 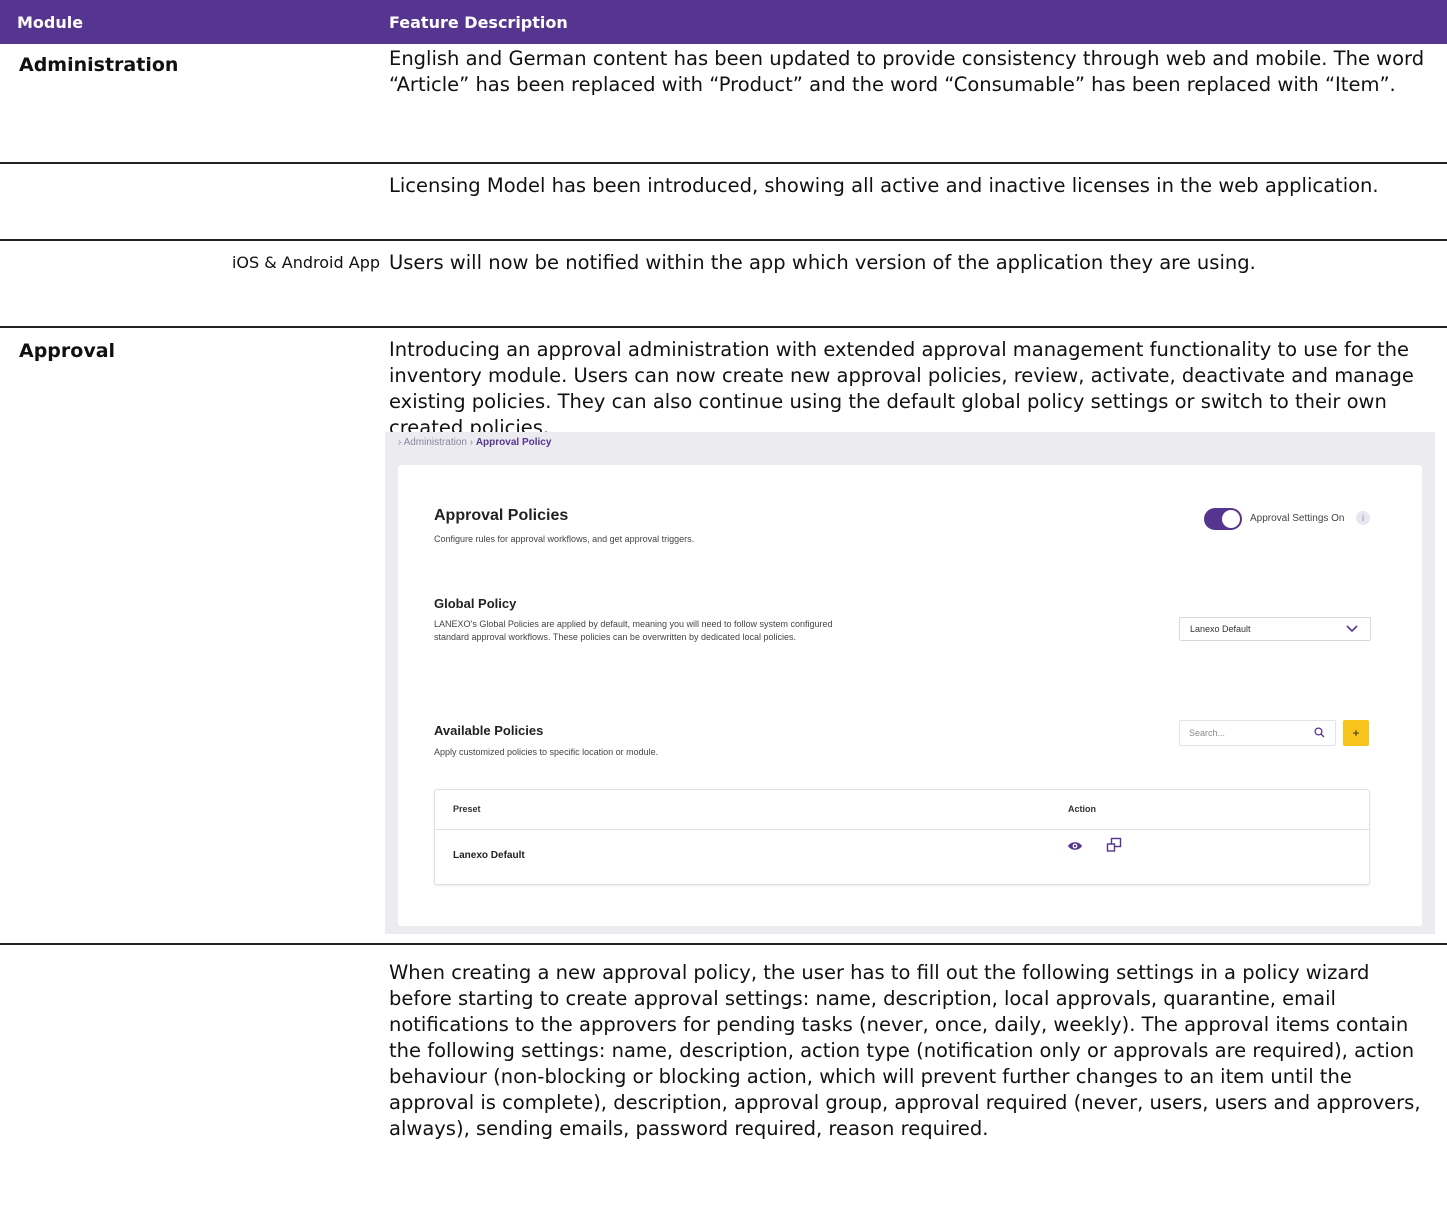 I want to click on approval-settings-toggle, so click(x=1223, y=519).